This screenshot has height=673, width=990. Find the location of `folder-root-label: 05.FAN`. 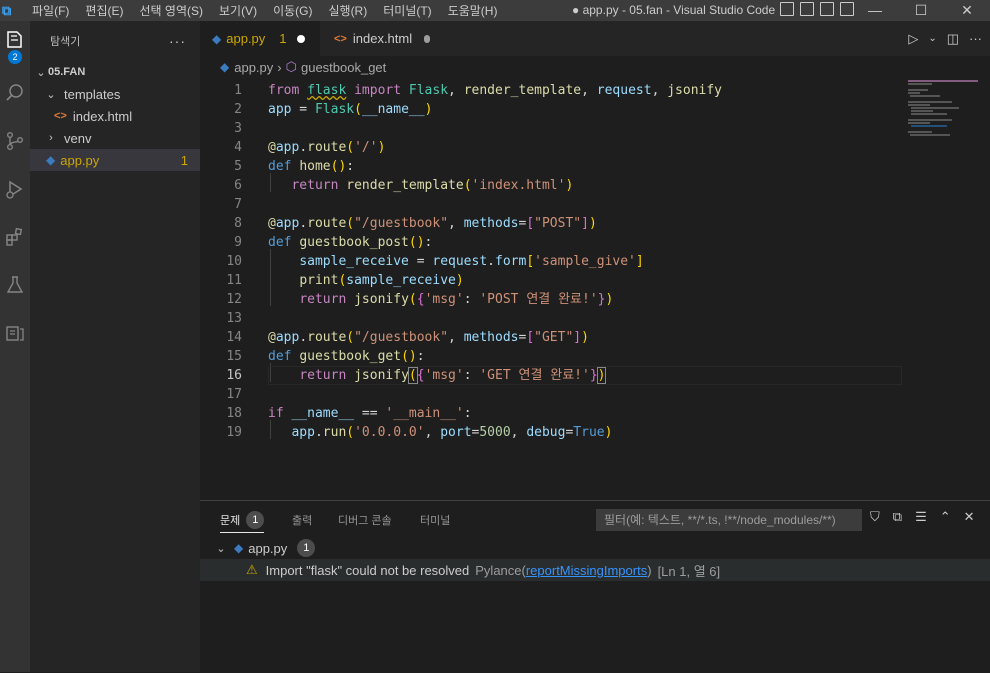

folder-root-label: 05.FAN is located at coordinates (67, 72).